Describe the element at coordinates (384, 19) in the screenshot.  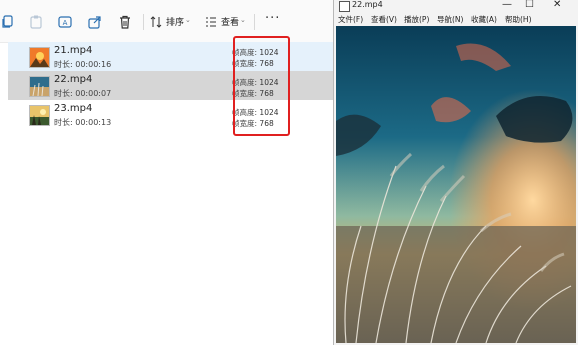
I see `menu-view: 查看(V)` at that location.